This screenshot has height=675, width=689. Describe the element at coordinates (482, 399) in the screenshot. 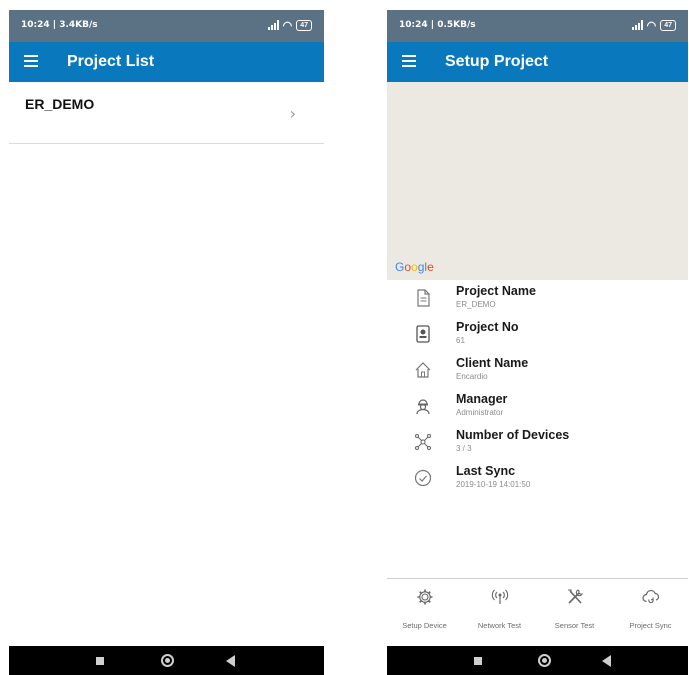

I see `detail-label: Manager` at that location.